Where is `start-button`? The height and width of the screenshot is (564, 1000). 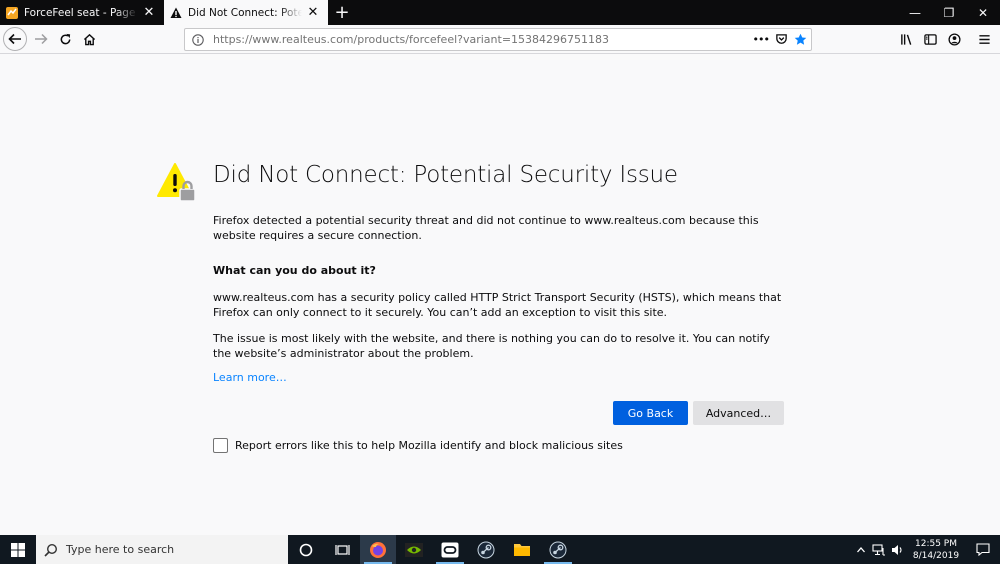 start-button is located at coordinates (18, 549).